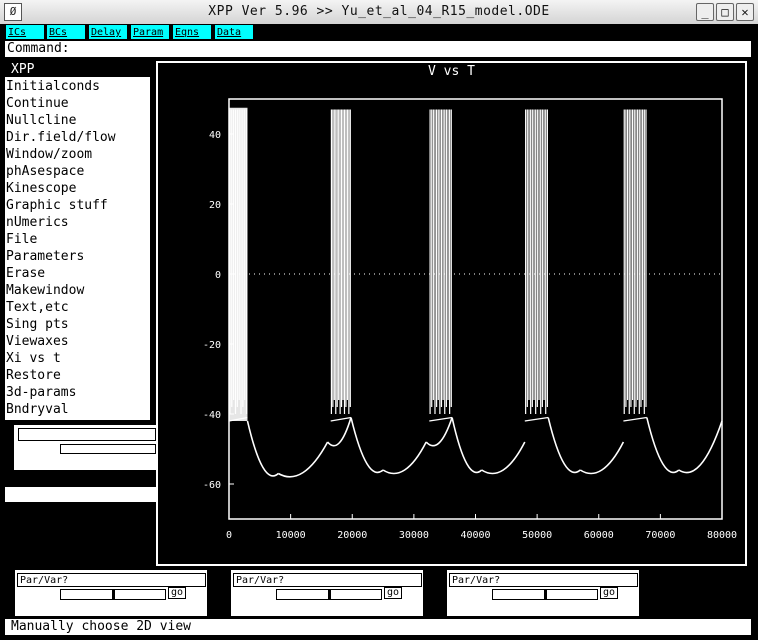 The height and width of the screenshot is (640, 758). Describe the element at coordinates (212, 415) in the screenshot. I see `y-tick-label: -40` at that location.